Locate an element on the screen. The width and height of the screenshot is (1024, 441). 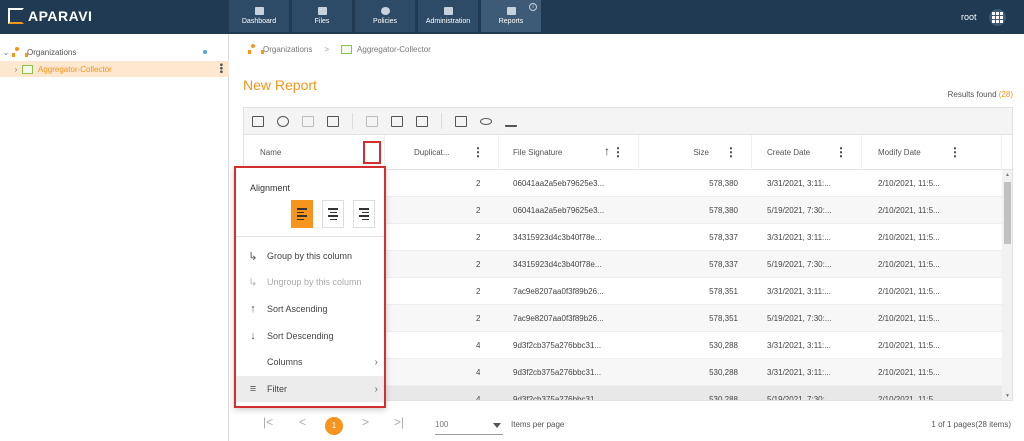
cell-size: 578,380 is located at coordinates (723, 210).